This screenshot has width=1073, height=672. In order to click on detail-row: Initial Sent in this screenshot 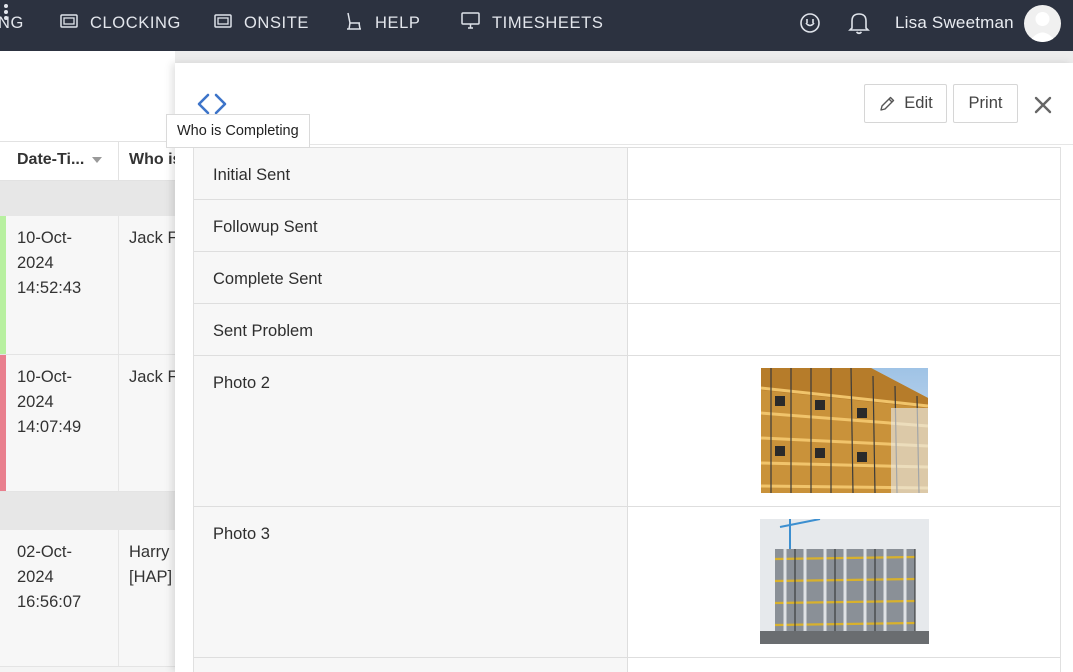, I will do `click(627, 173)`.